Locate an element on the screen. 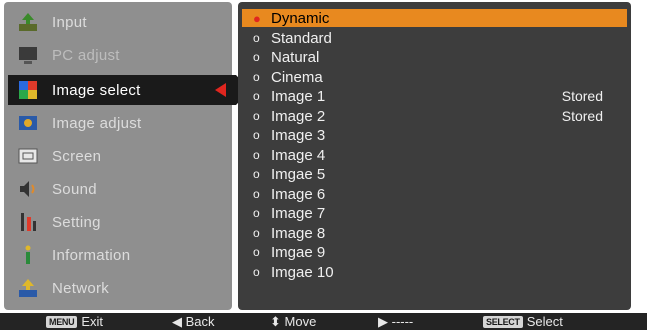 Image resolution: width=647 pixels, height=330 pixels. menu-label: Input is located at coordinates (69, 22).